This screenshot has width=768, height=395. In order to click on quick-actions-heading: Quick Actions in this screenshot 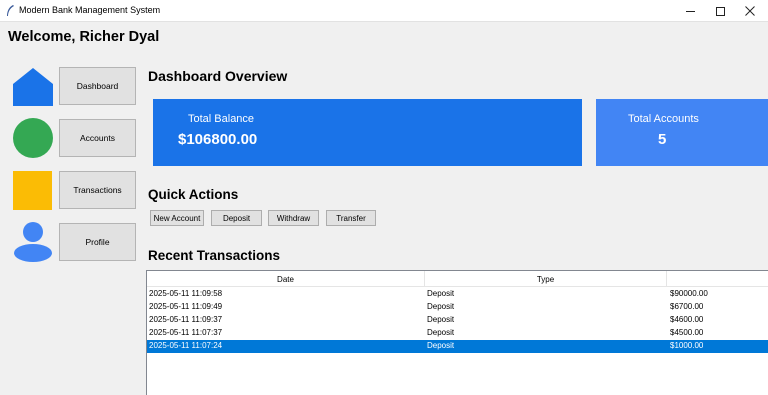, I will do `click(193, 194)`.